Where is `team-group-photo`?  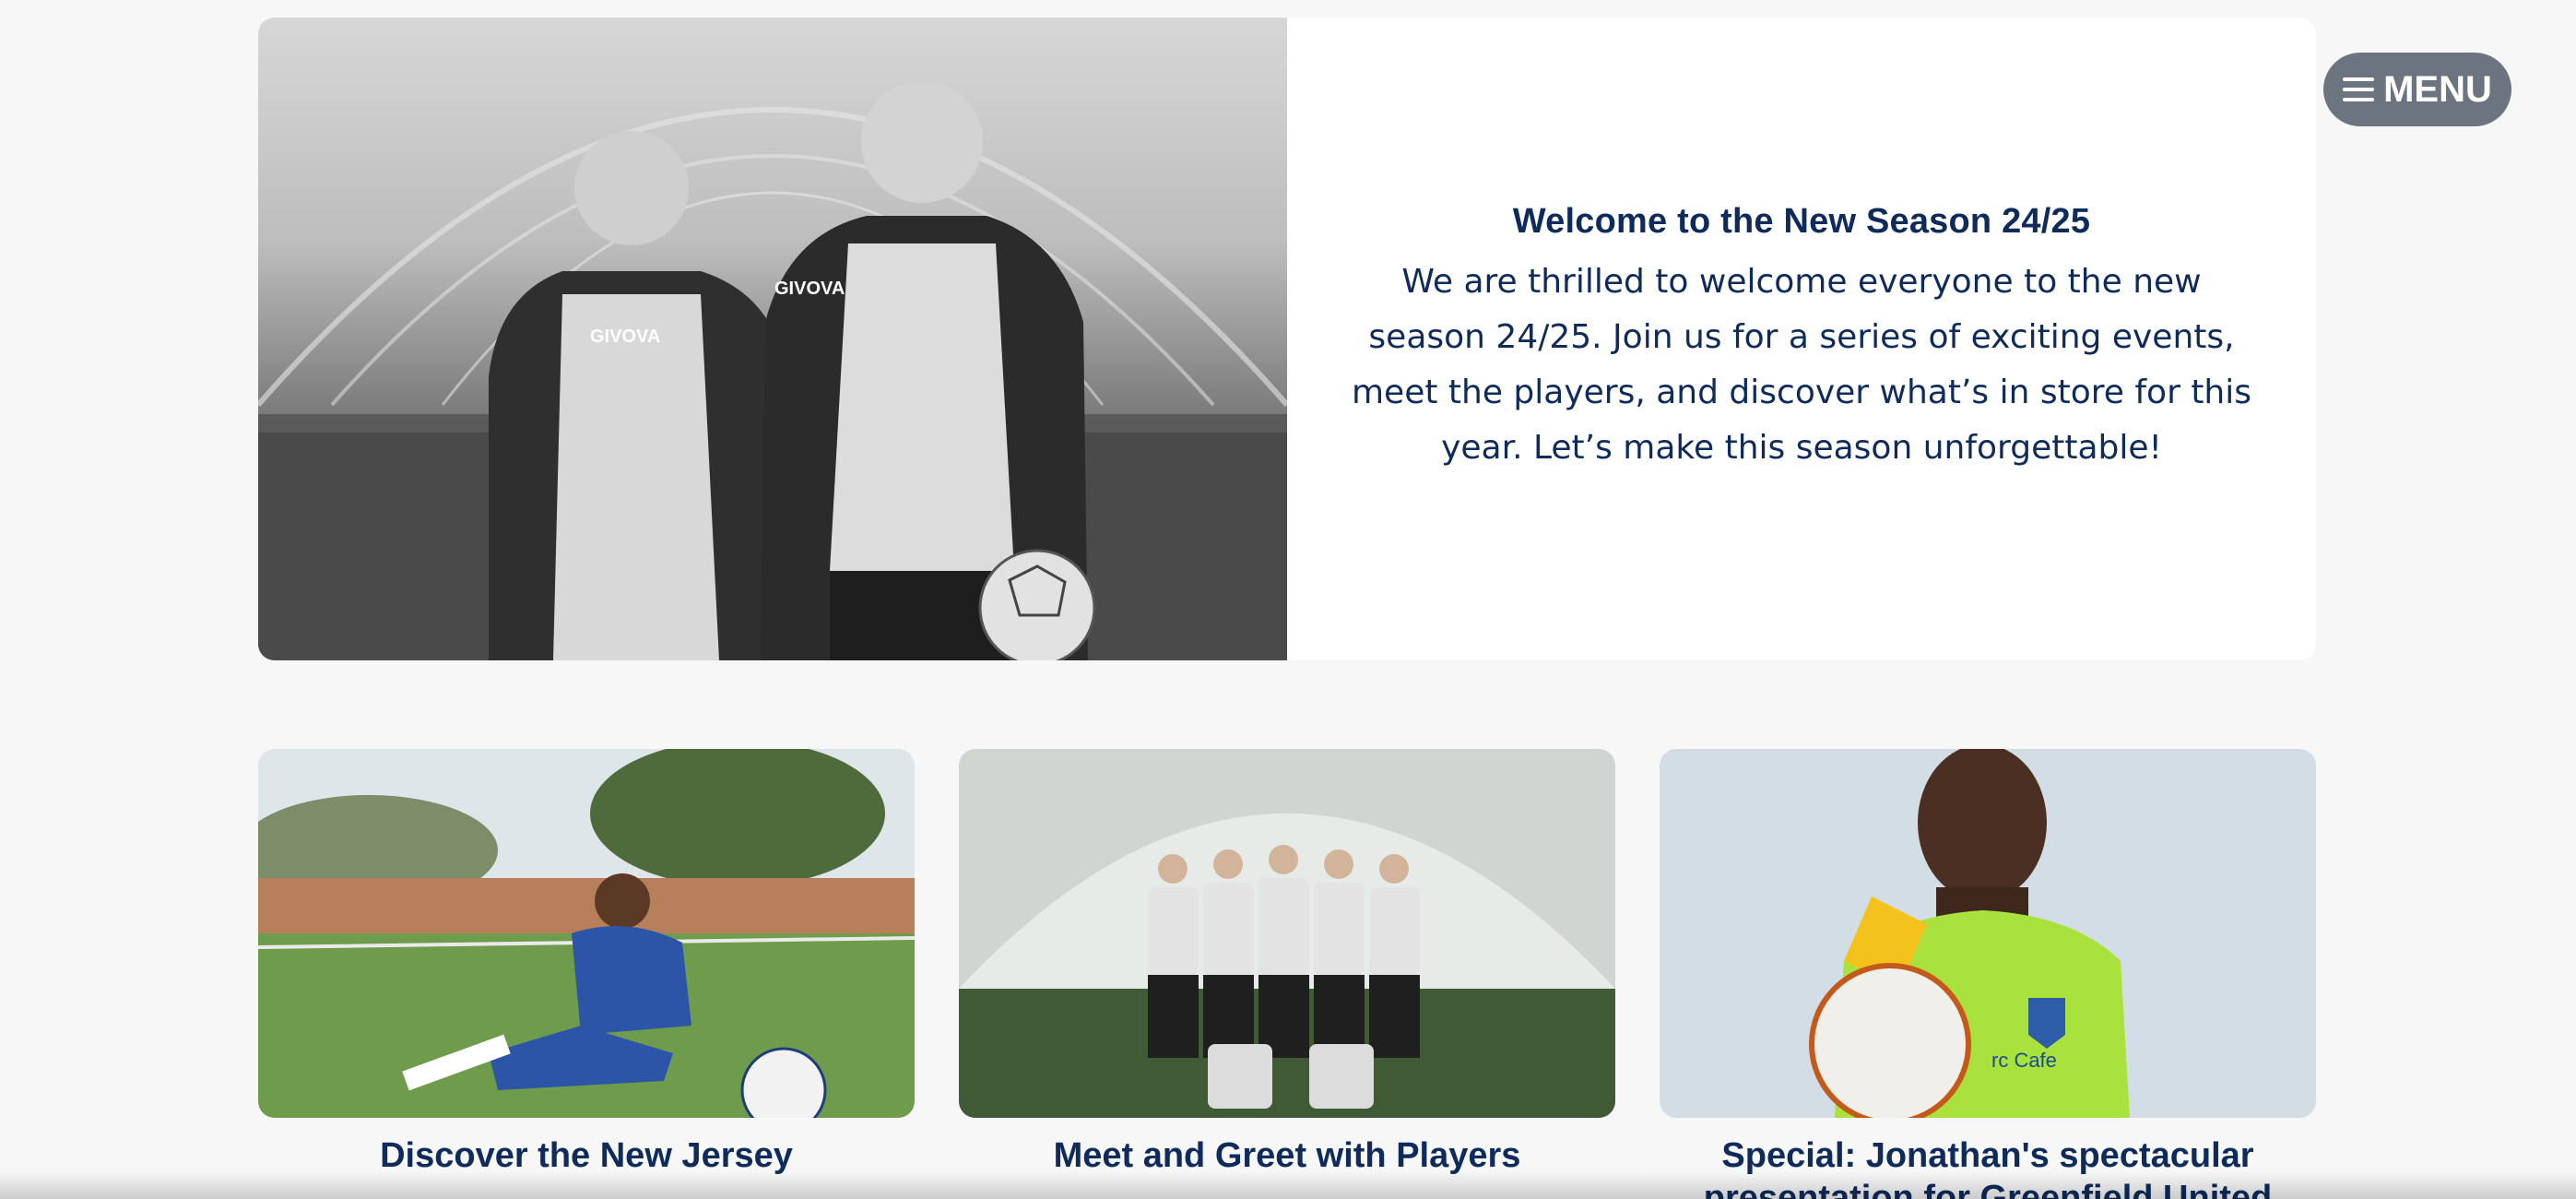
team-group-photo is located at coordinates (1287, 933).